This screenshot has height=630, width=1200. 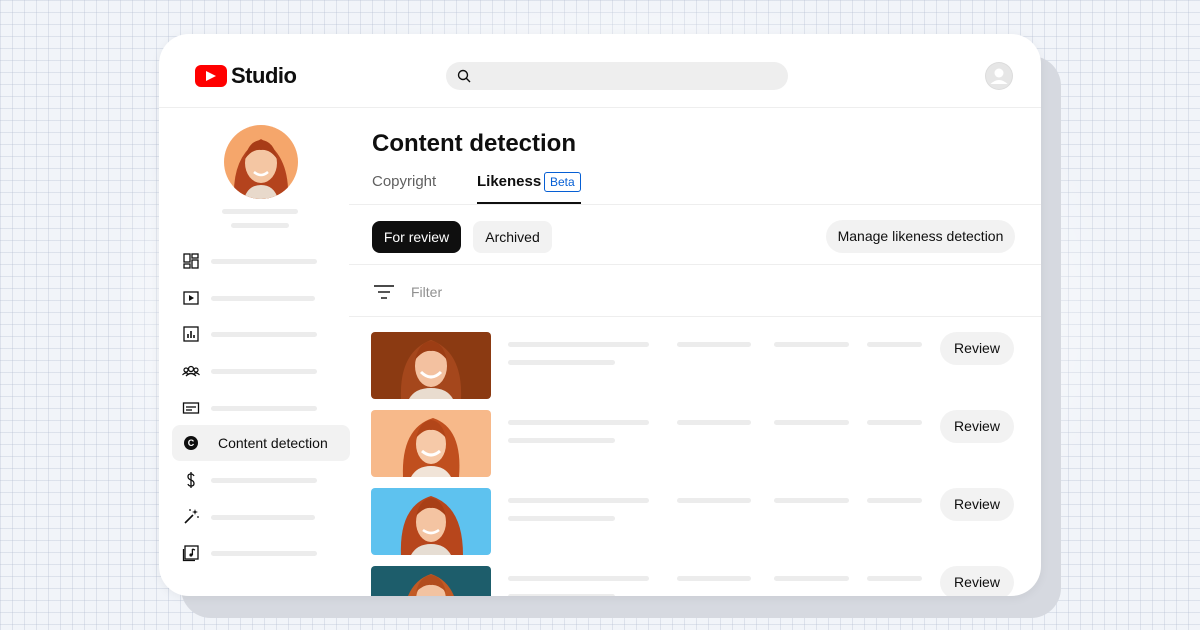 What do you see at coordinates (191, 298) in the screenshot?
I see `content-icon` at bounding box center [191, 298].